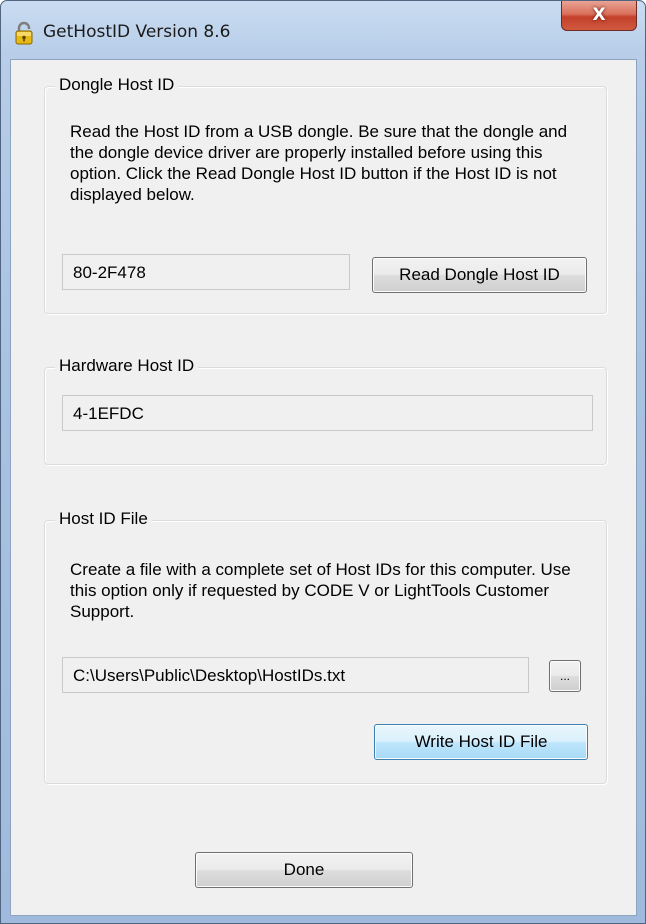 The image size is (646, 924). I want to click on host-id-file-legend: Host ID File, so click(103, 519).